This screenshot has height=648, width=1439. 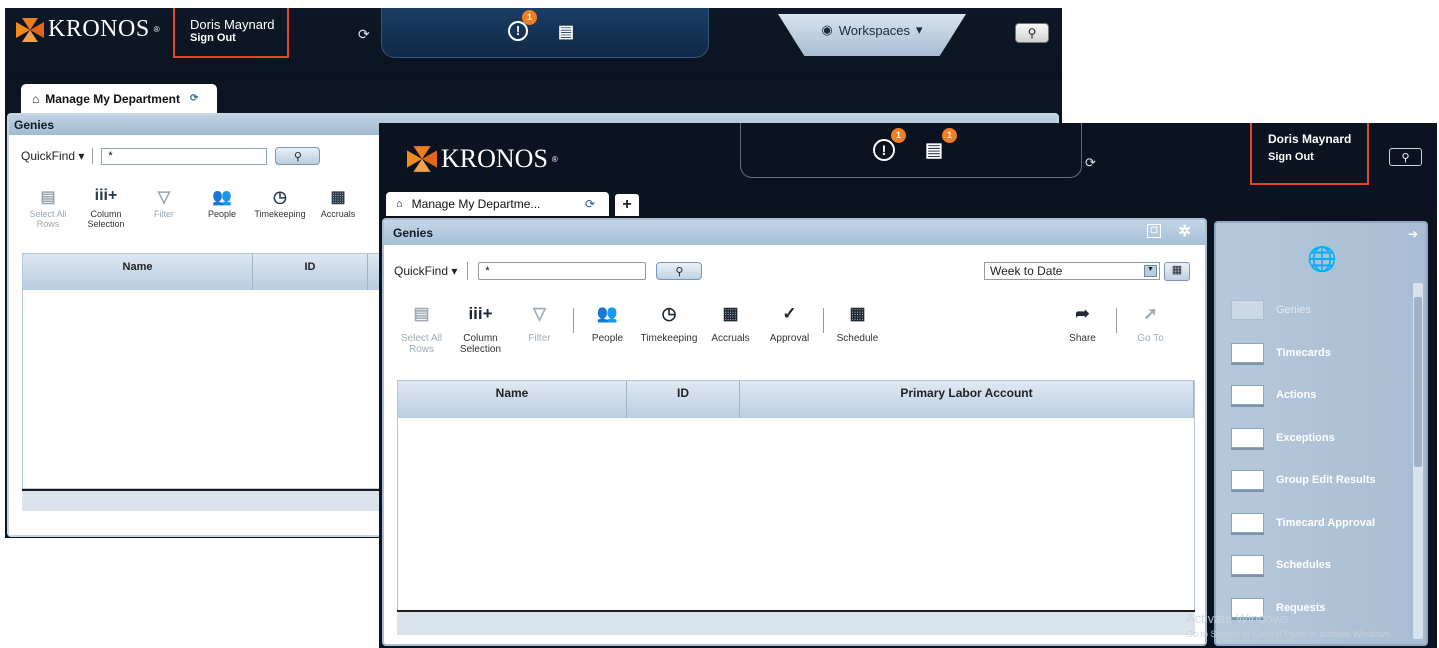 What do you see at coordinates (1303, 565) in the screenshot?
I see `sidebar-item-schedules: Schedules` at bounding box center [1303, 565].